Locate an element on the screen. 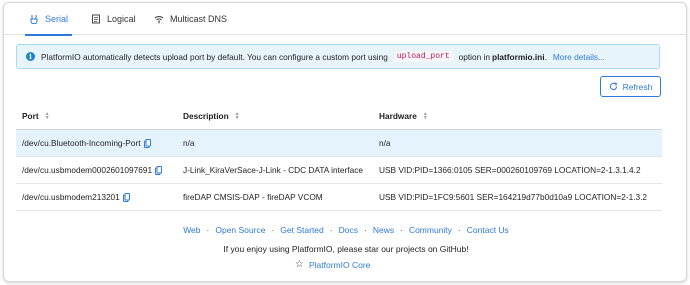  star-icon: ☆ is located at coordinates (299, 264).